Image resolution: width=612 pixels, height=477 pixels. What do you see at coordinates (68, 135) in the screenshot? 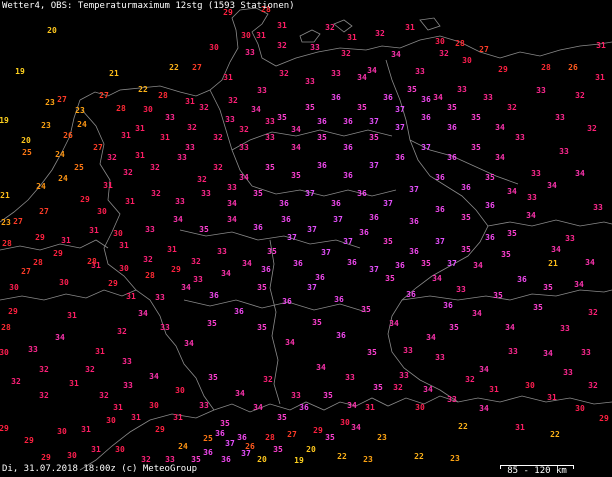
I see `station-value: 26` at bounding box center [68, 135].